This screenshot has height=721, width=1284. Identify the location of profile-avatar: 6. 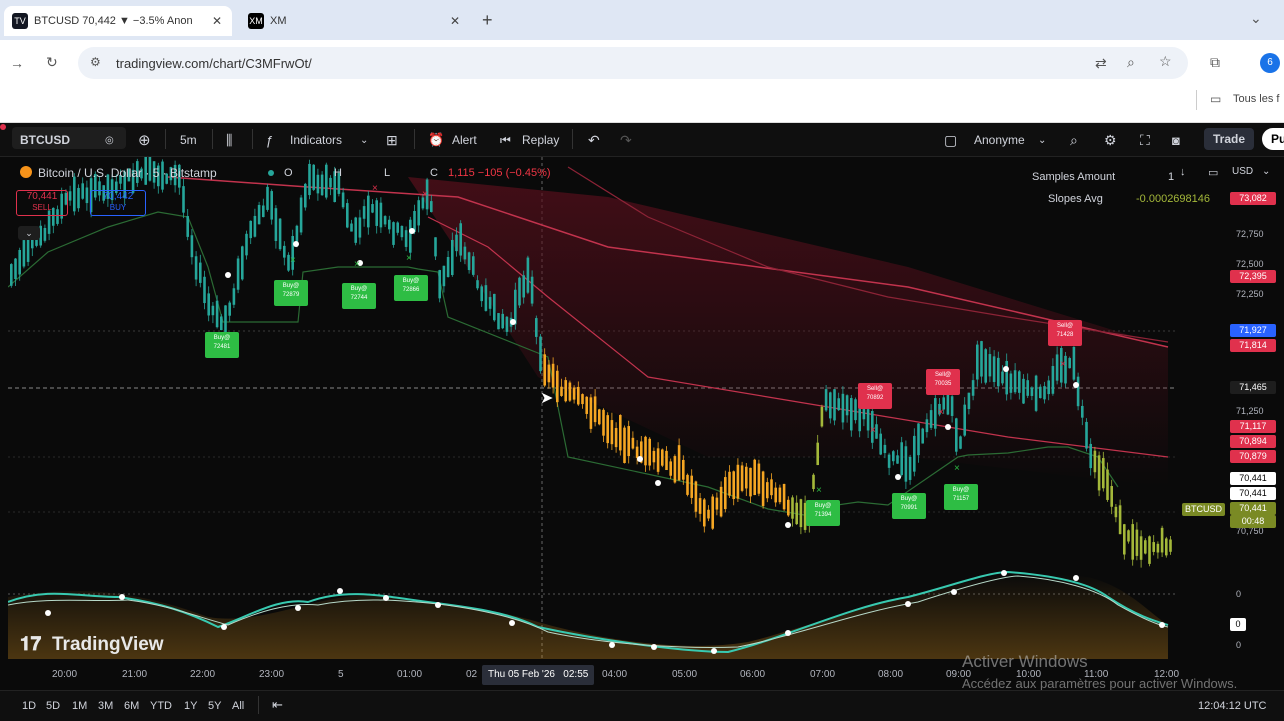
(1270, 63).